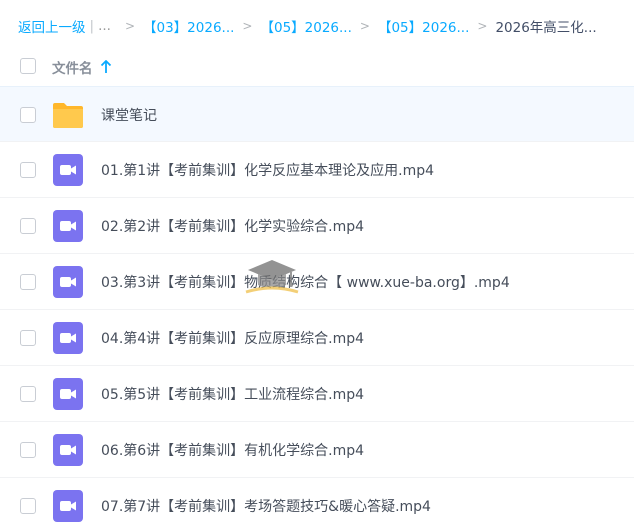 This screenshot has width=634, height=531. Describe the element at coordinates (232, 226) in the screenshot. I see `file-name: 02.第2讲【考前集训】化学实验综合.mp4` at that location.